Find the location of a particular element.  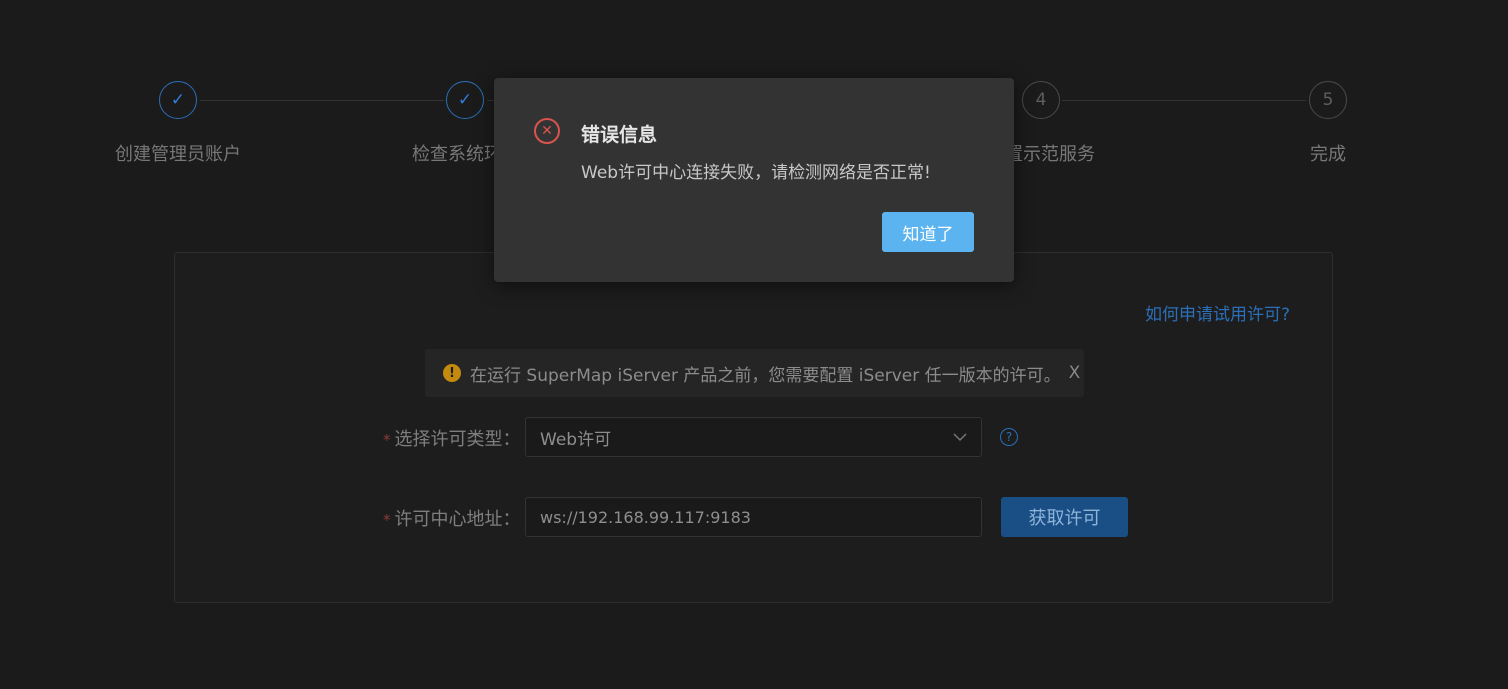

error-dialog: ✕ 错误信息 Web许可中心连接失败，请检测网络是否正常! 知道了 is located at coordinates (754, 180).